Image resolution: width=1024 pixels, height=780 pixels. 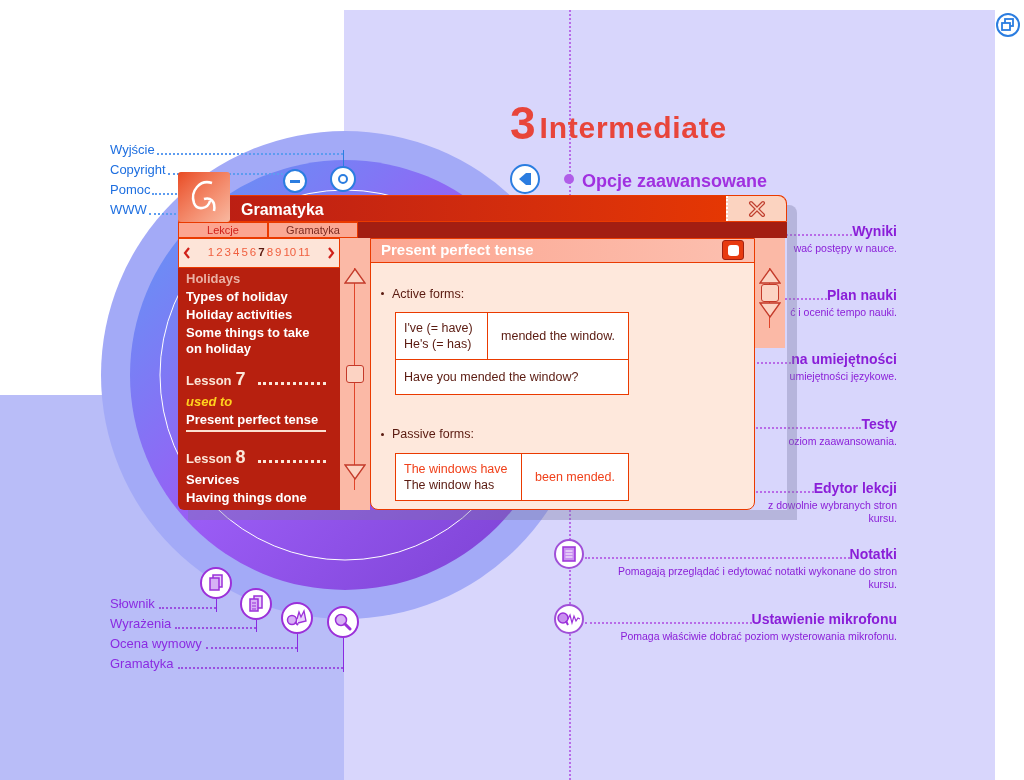 What do you see at coordinates (216, 583) in the screenshot?
I see `books-icon` at bounding box center [216, 583].